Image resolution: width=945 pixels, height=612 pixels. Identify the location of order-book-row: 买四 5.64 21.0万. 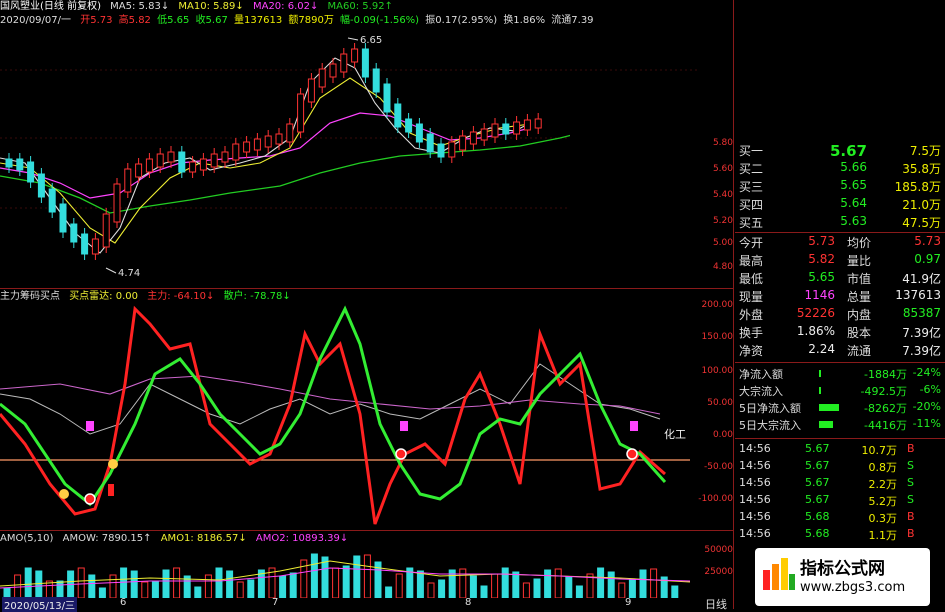
(839, 205).